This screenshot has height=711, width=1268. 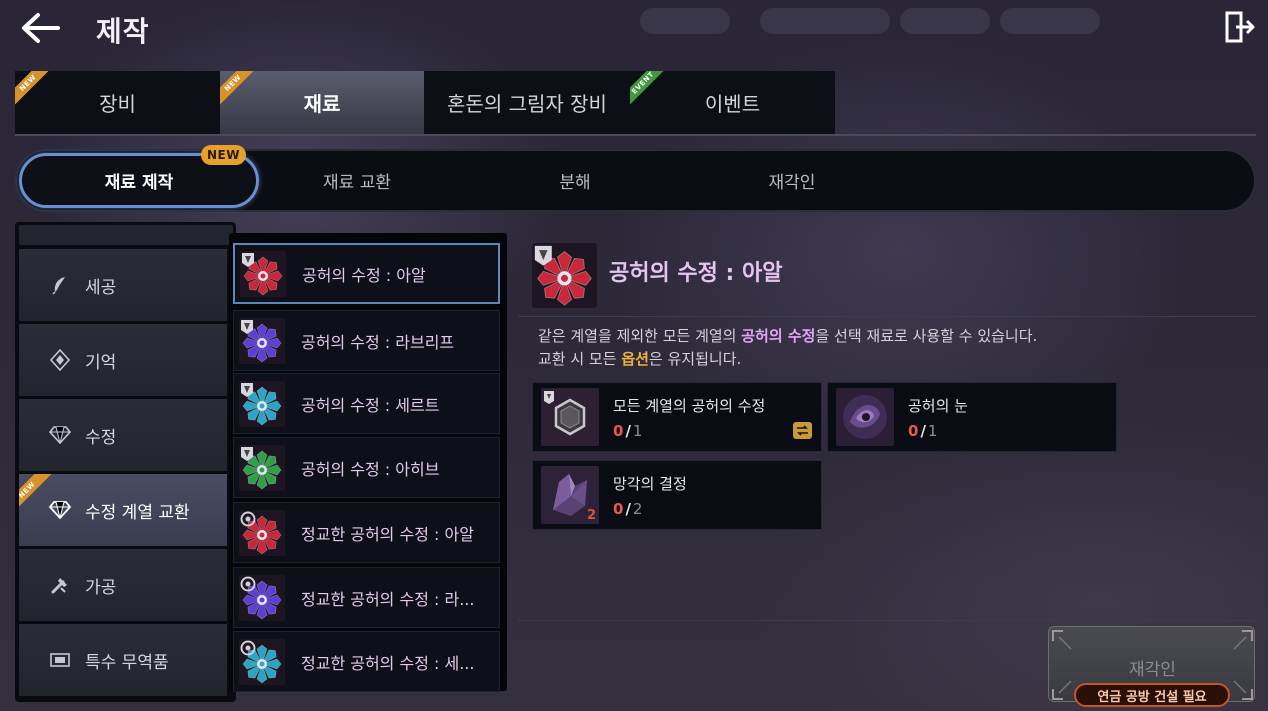 What do you see at coordinates (101, 587) in the screenshot?
I see `category-label: 가공` at bounding box center [101, 587].